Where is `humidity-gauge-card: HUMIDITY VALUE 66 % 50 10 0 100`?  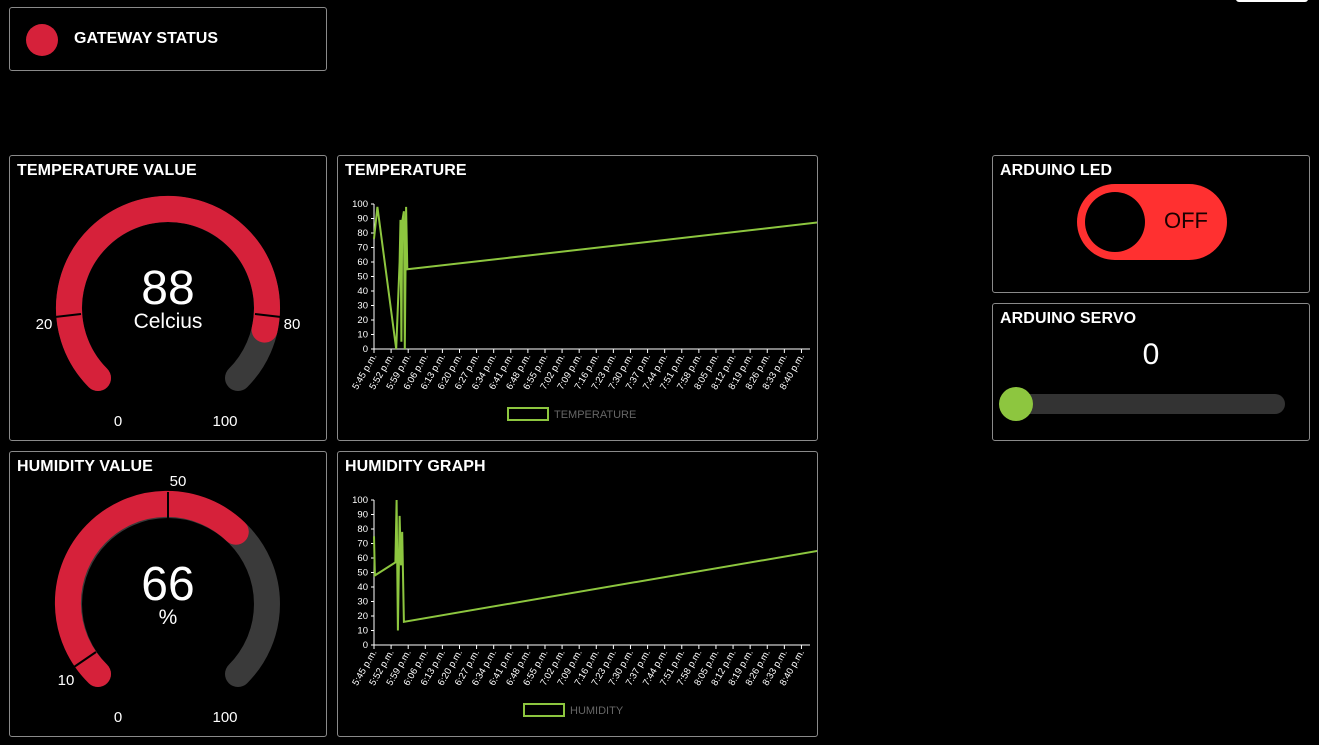 humidity-gauge-card: HUMIDITY VALUE 66 % 50 10 0 100 is located at coordinates (168, 594).